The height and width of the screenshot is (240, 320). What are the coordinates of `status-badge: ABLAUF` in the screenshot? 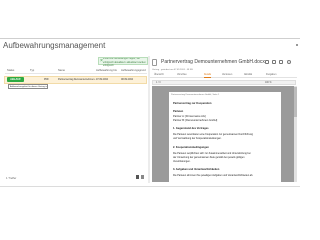 It's located at (15, 79).